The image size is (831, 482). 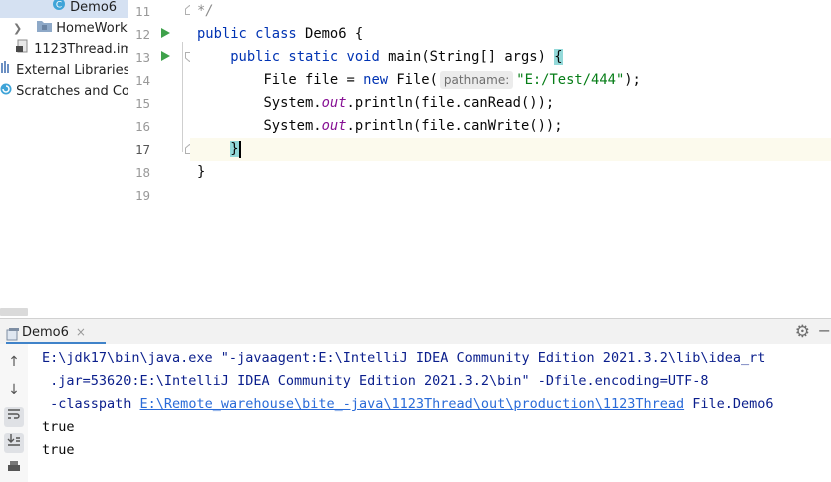 What do you see at coordinates (280, 34) in the screenshot?
I see `code-line-12: public class Demo6 {` at bounding box center [280, 34].